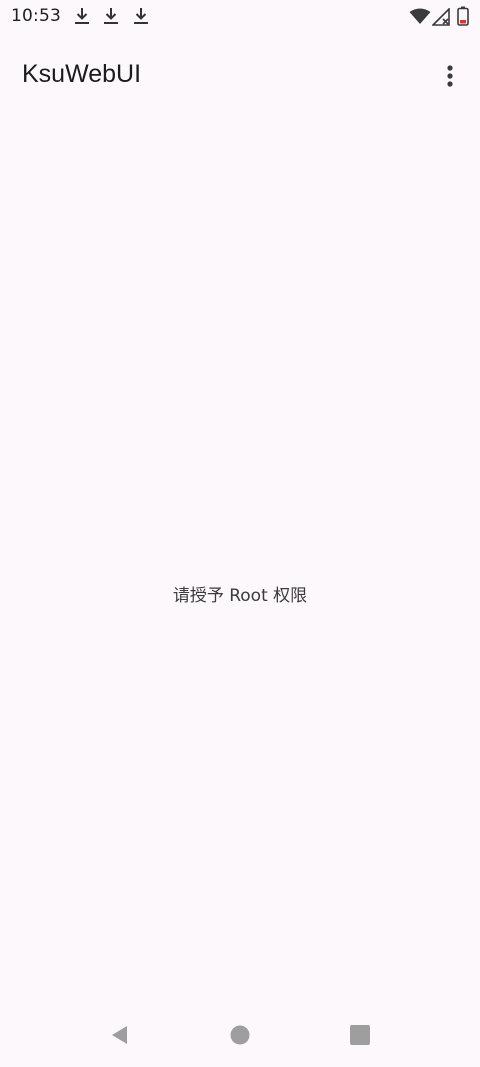 The width and height of the screenshot is (480, 1067). I want to click on status-time: 10:53, so click(36, 16).